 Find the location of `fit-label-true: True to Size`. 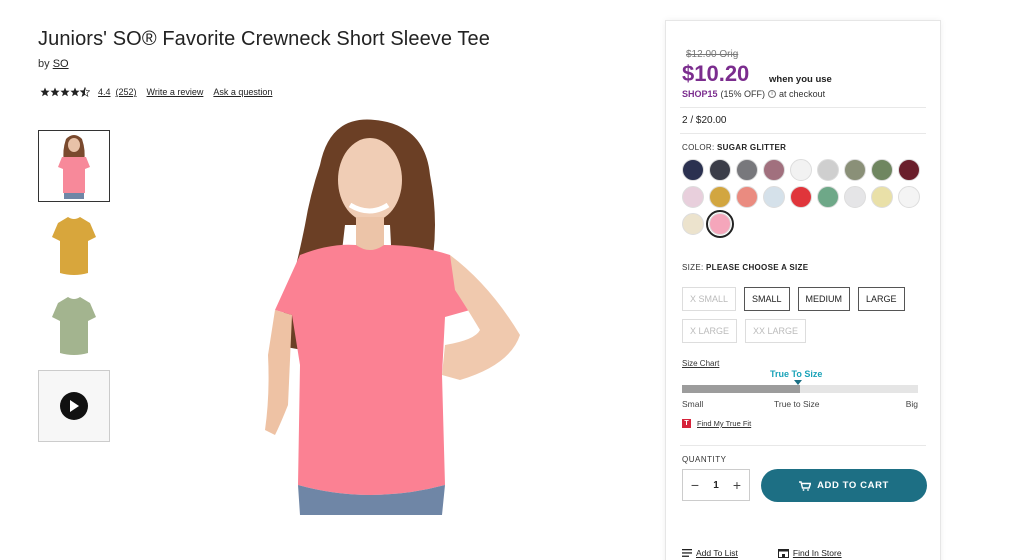

fit-label-true: True to Size is located at coordinates (797, 404).